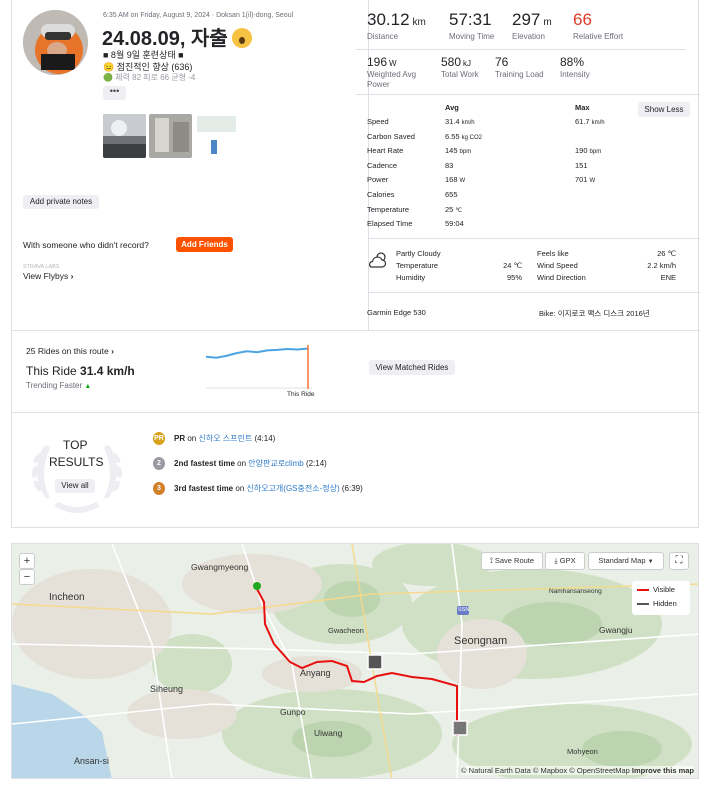 The image size is (708, 786). Describe the element at coordinates (149, 77) in the screenshot. I see `description-line-3: 🟢 체력 82 피로 66 균형 -4` at that location.